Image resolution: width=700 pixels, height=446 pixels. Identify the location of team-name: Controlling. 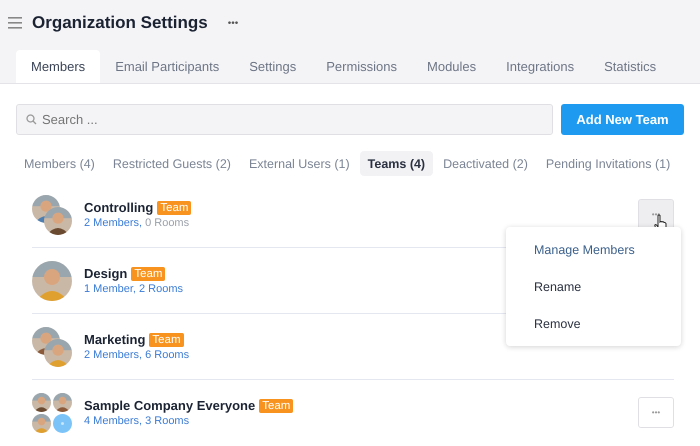
(119, 207).